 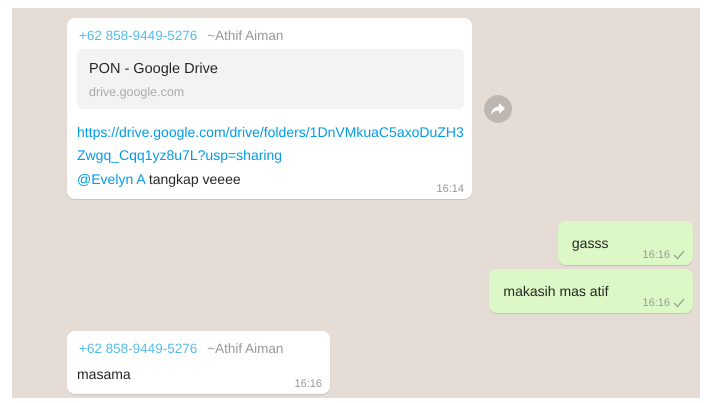 I want to click on message-time: 16:14, so click(x=450, y=189).